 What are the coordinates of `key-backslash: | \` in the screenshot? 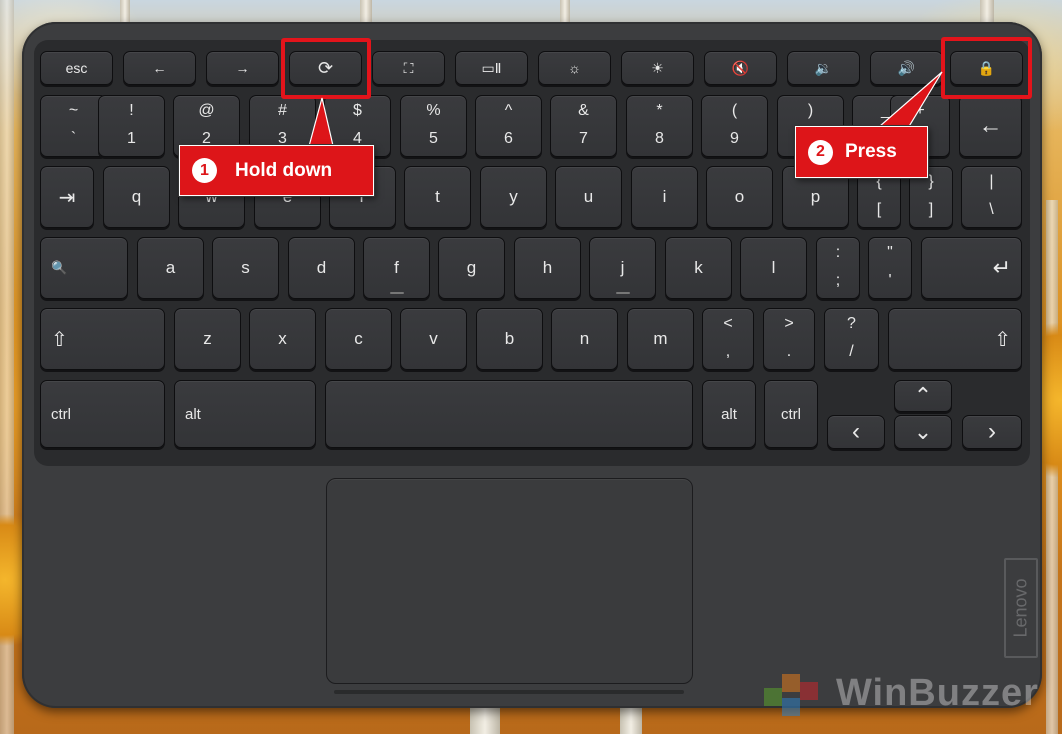 It's located at (991, 197).